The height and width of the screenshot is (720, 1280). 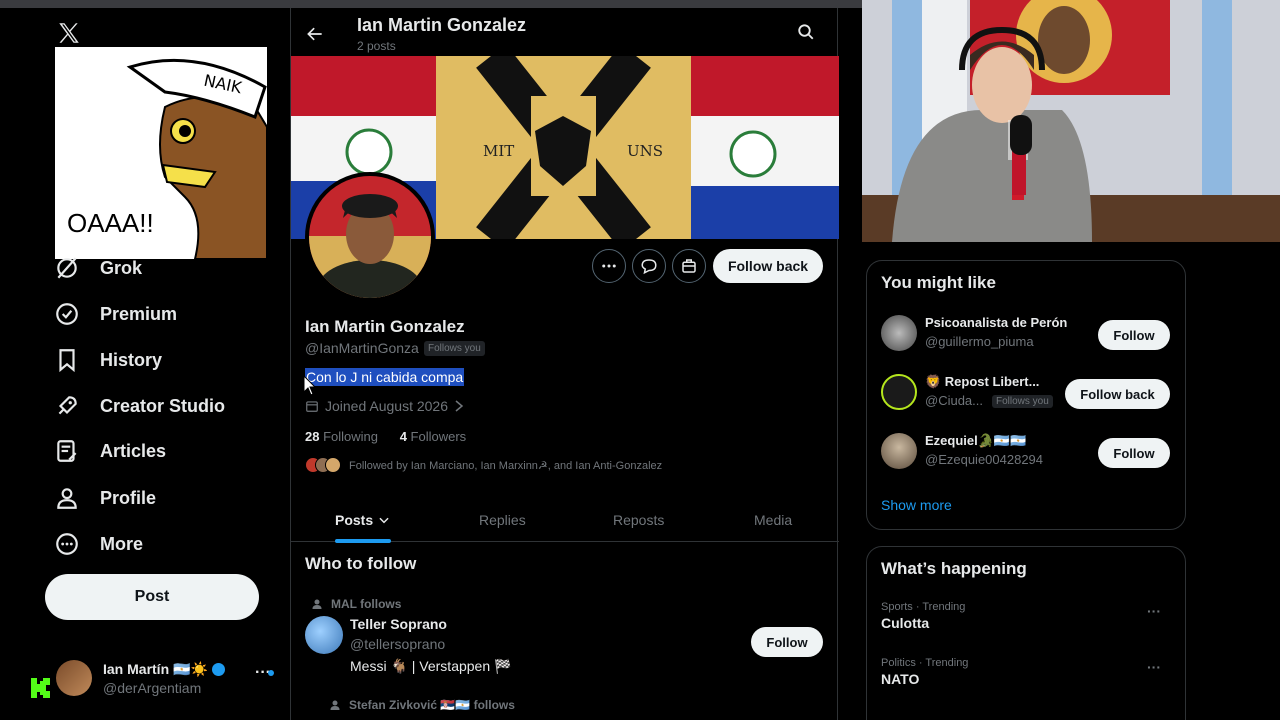 I want to click on joined-date: Joined August 2026, so click(x=384, y=406).